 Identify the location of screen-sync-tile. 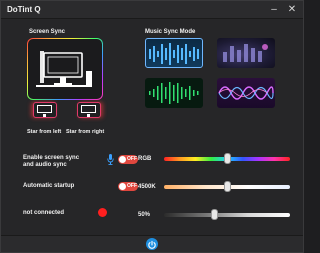
(65, 69).